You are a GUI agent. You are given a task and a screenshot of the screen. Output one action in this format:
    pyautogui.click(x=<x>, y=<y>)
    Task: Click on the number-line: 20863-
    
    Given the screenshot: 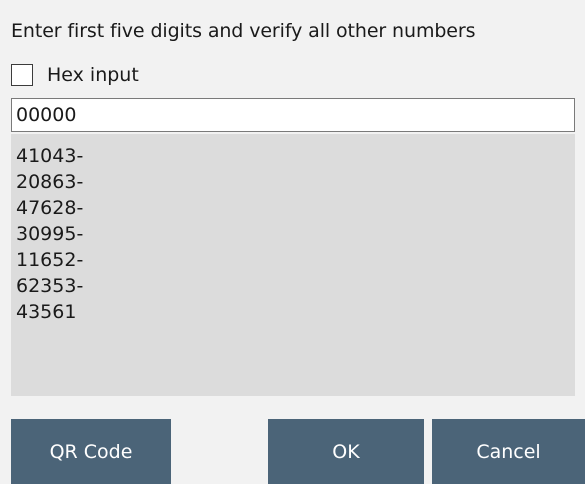 What is the action you would take?
    pyautogui.click(x=50, y=182)
    